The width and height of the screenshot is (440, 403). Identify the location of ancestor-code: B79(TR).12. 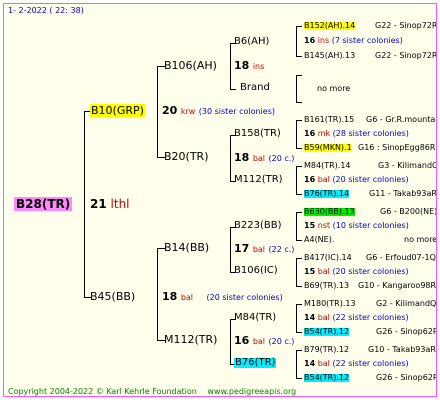
(326, 350).